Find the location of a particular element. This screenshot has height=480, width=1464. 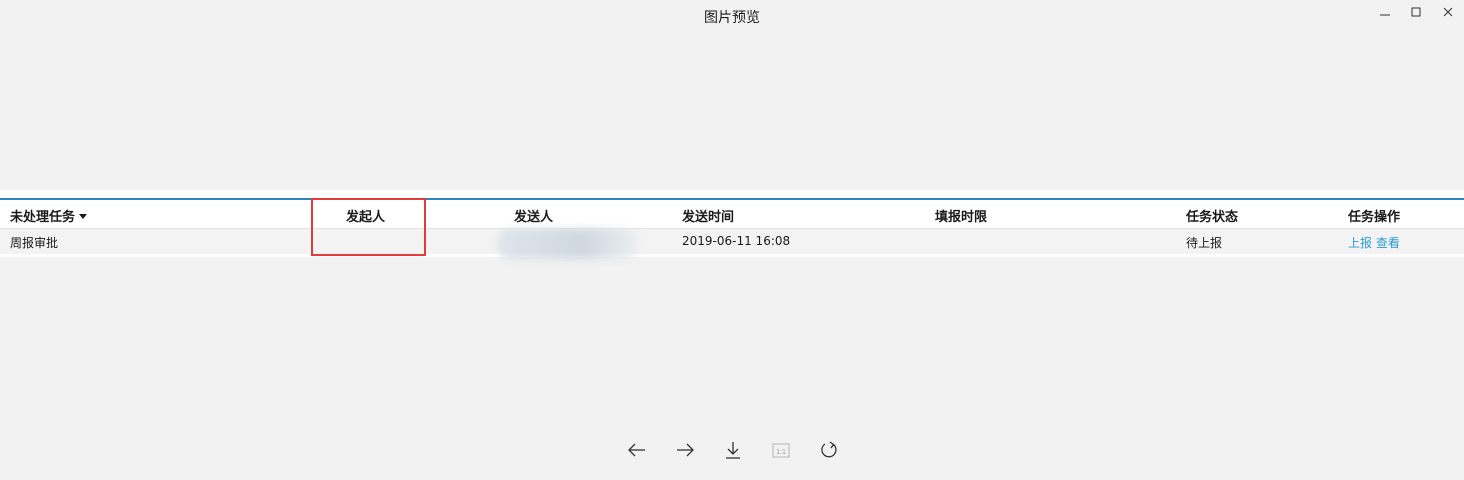

view-link: 查看 is located at coordinates (1388, 243).